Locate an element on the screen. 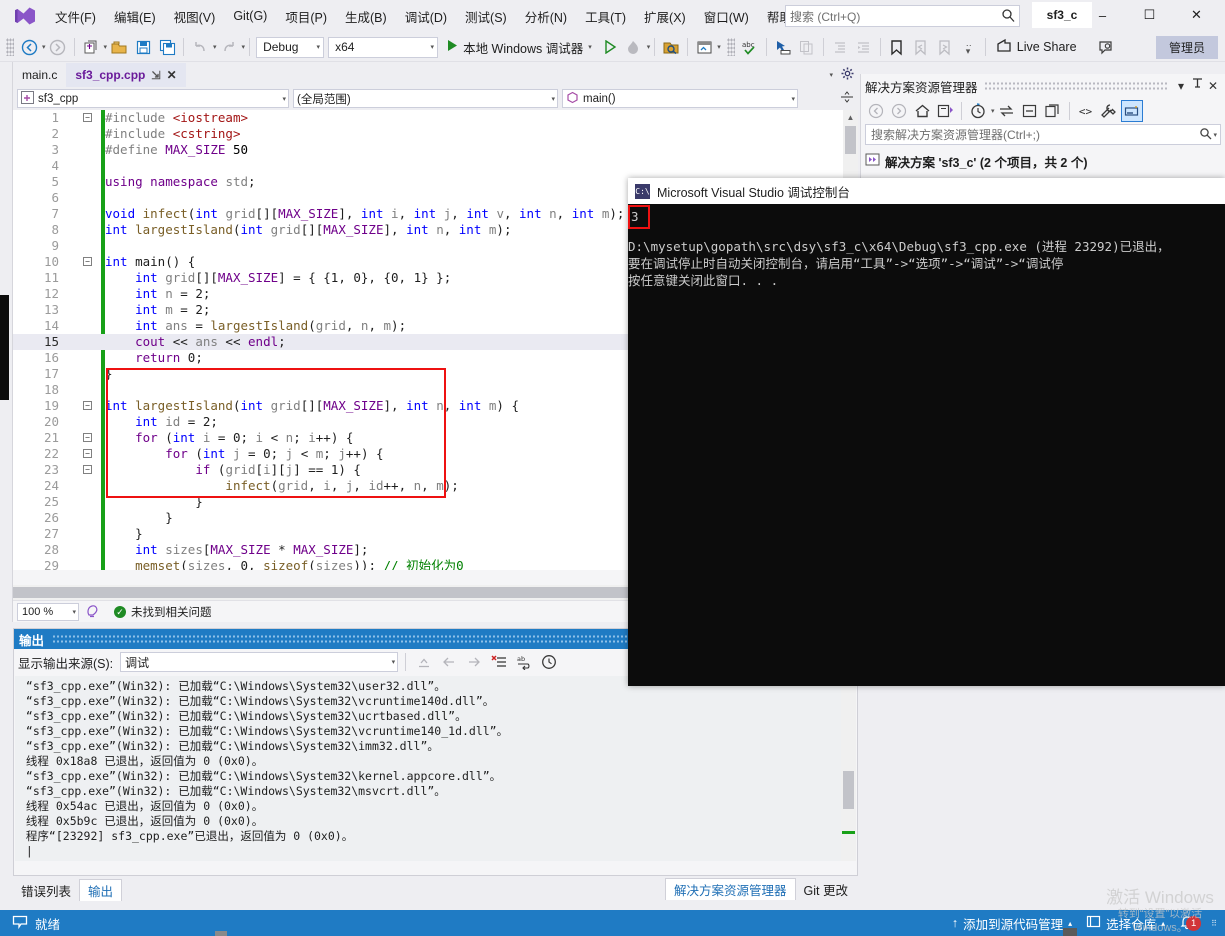 Image resolution: width=1225 pixels, height=936 pixels. menu-edit: 编辑(E) is located at coordinates (135, 16).